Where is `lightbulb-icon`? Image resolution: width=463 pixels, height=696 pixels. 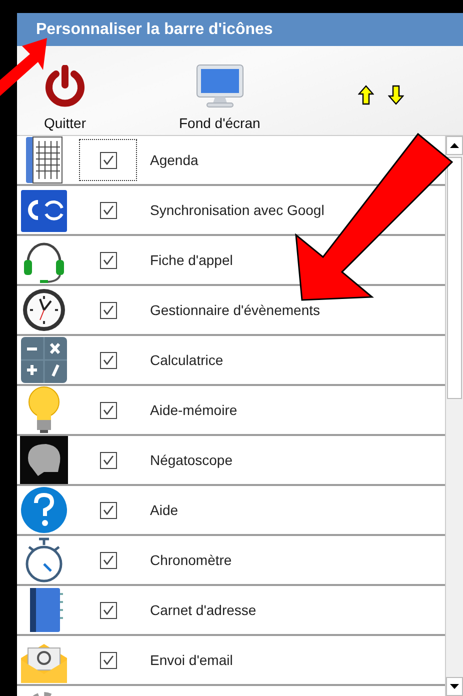
lightbulb-icon is located at coordinates (44, 410).